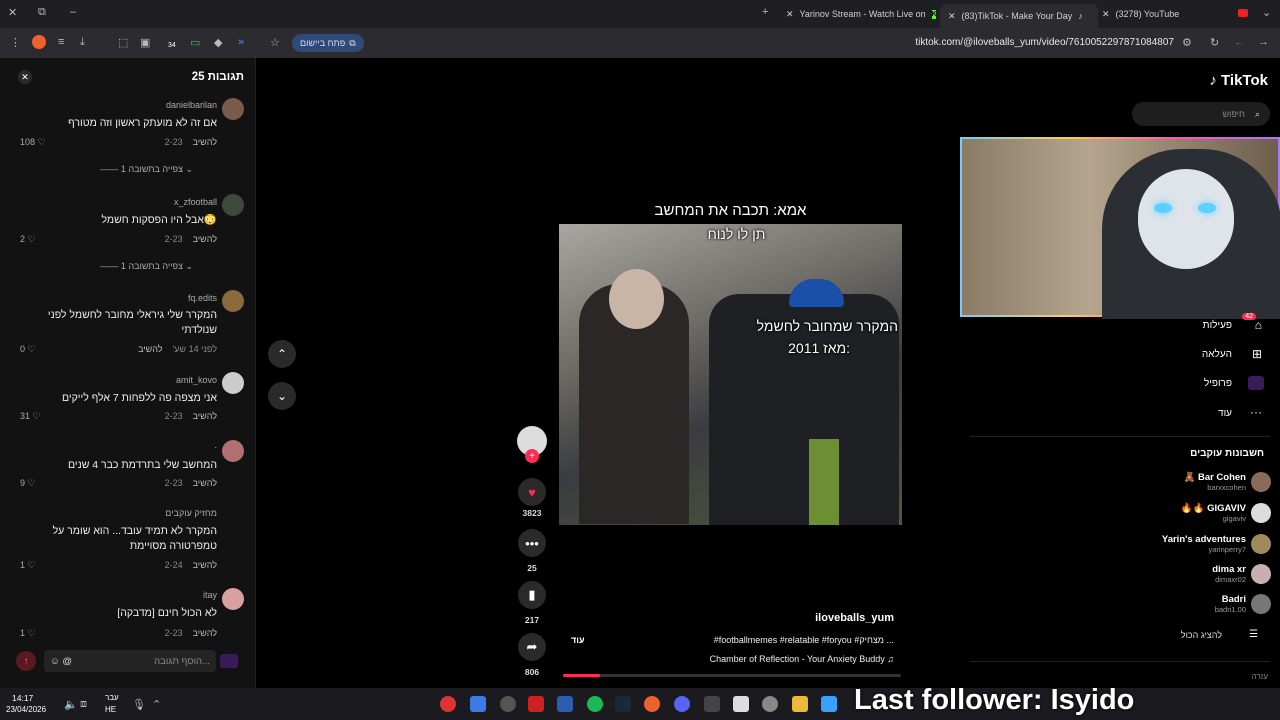 The height and width of the screenshot is (720, 1280). What do you see at coordinates (1217, 325) in the screenshot?
I see `nav-activity: פעילות` at bounding box center [1217, 325].